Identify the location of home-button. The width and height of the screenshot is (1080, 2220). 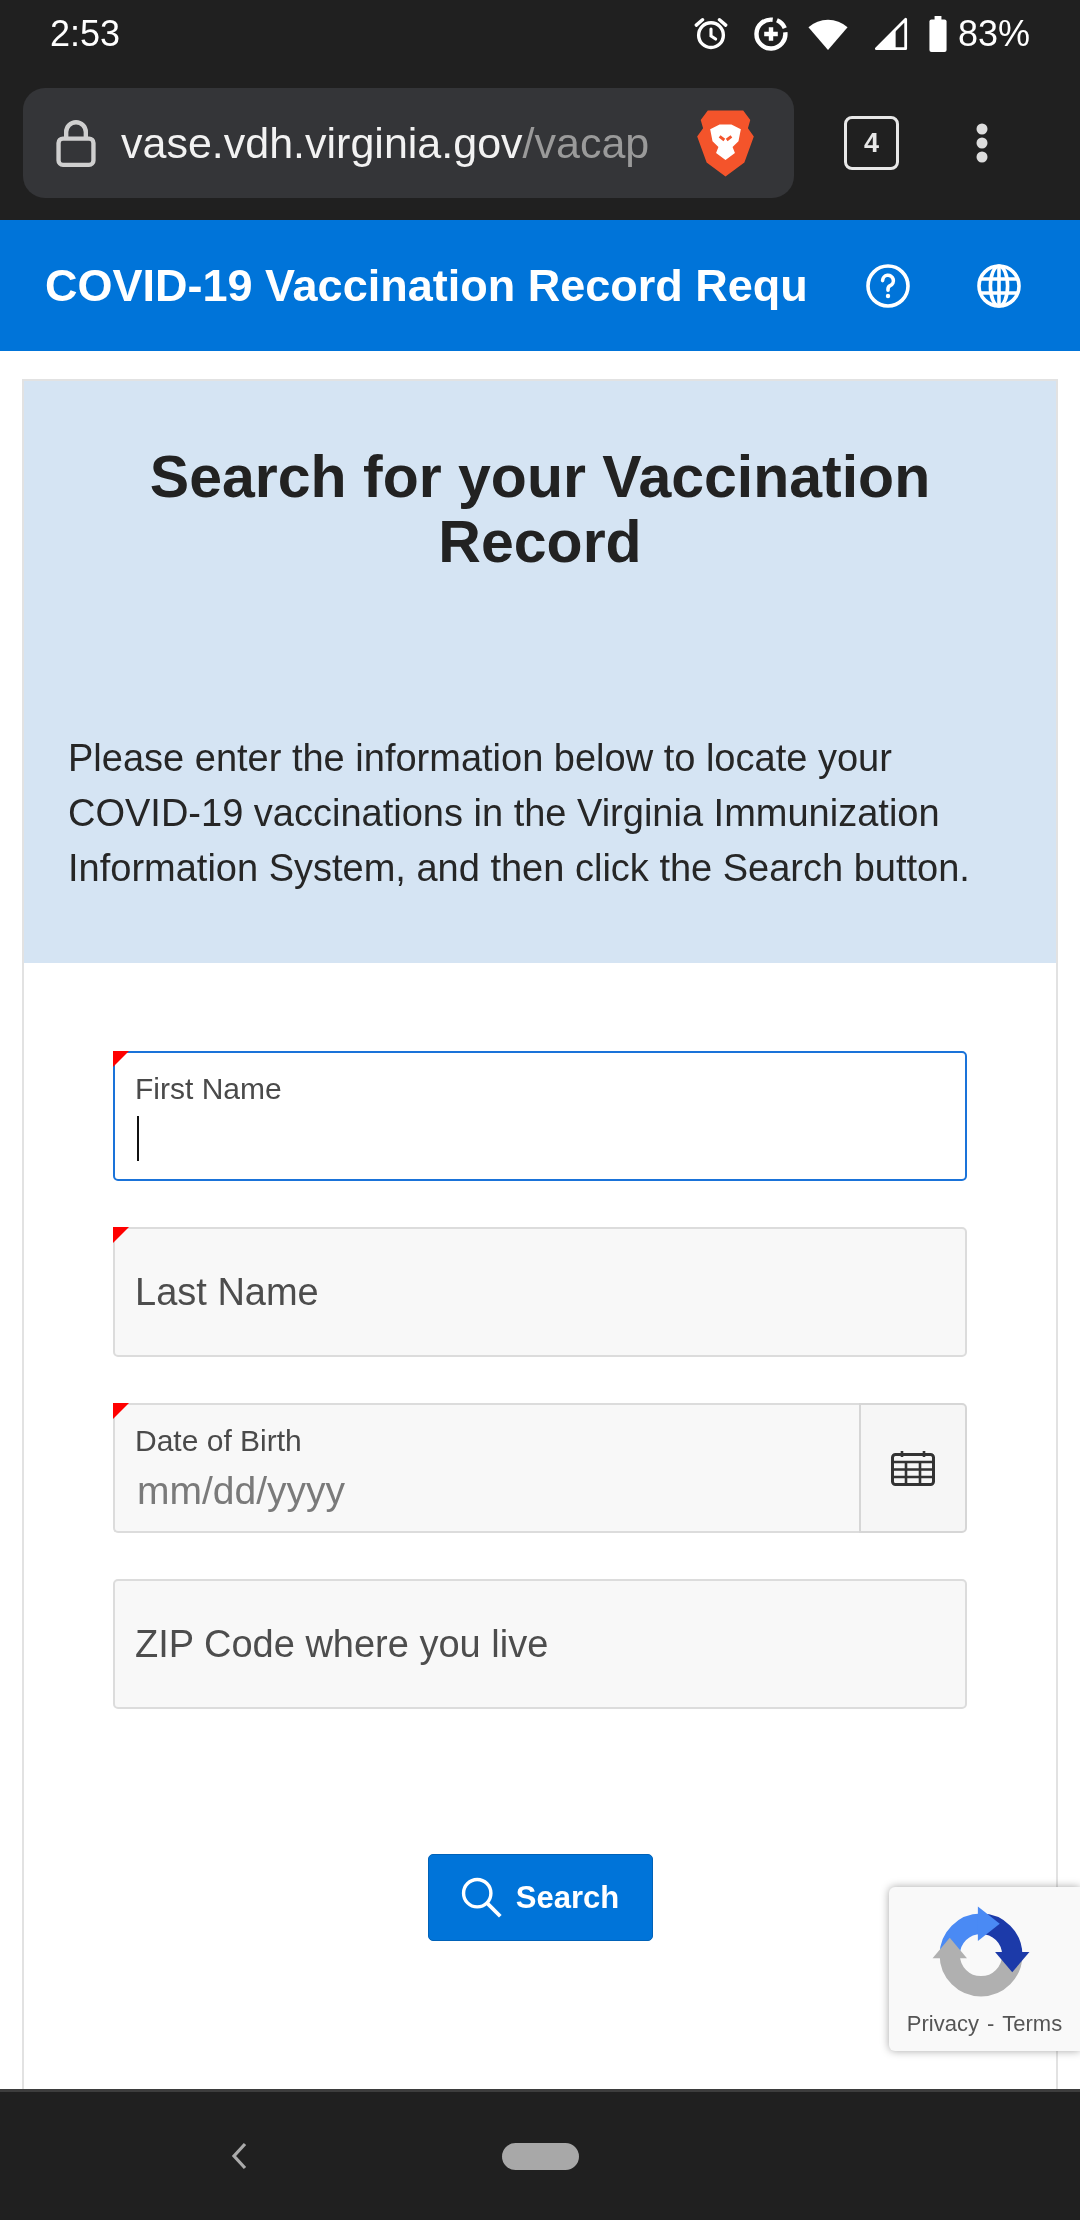
(540, 2156).